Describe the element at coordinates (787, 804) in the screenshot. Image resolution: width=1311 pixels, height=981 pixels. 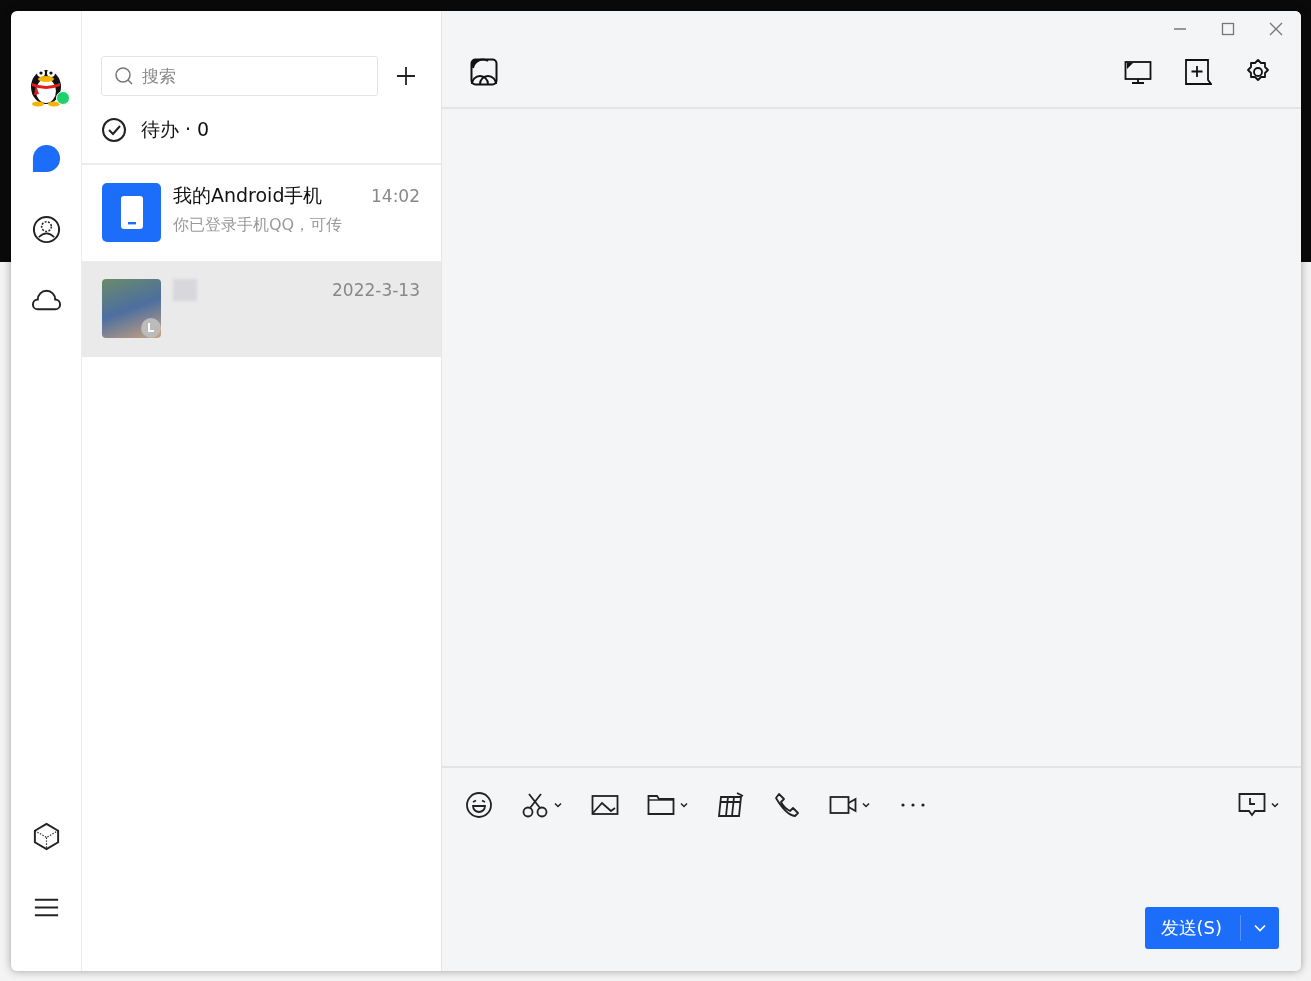
I see `phone-icon` at that location.